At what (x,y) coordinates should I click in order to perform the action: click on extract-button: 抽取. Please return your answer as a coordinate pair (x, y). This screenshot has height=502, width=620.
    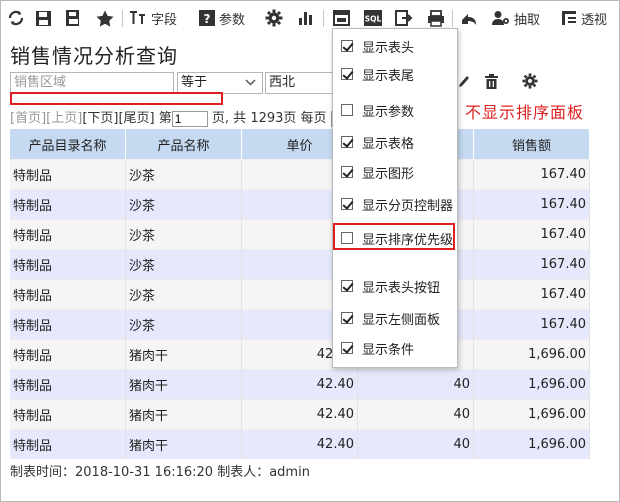
    Looking at the image, I should click on (516, 18).